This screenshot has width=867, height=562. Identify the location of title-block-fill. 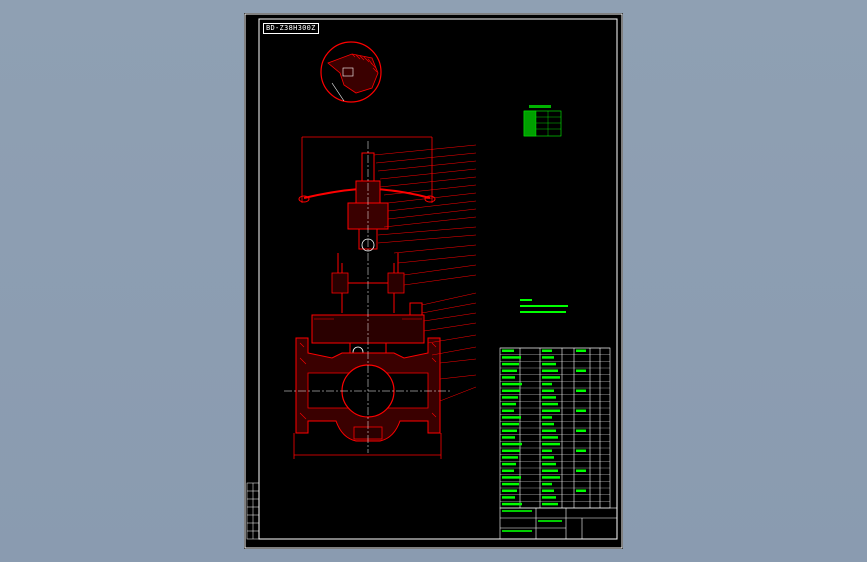
(532, 521).